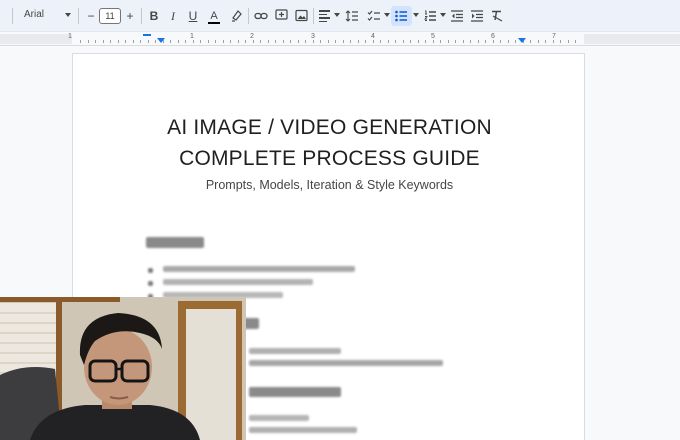  What do you see at coordinates (493, 36) in the screenshot?
I see `ruler-number: 6` at bounding box center [493, 36].